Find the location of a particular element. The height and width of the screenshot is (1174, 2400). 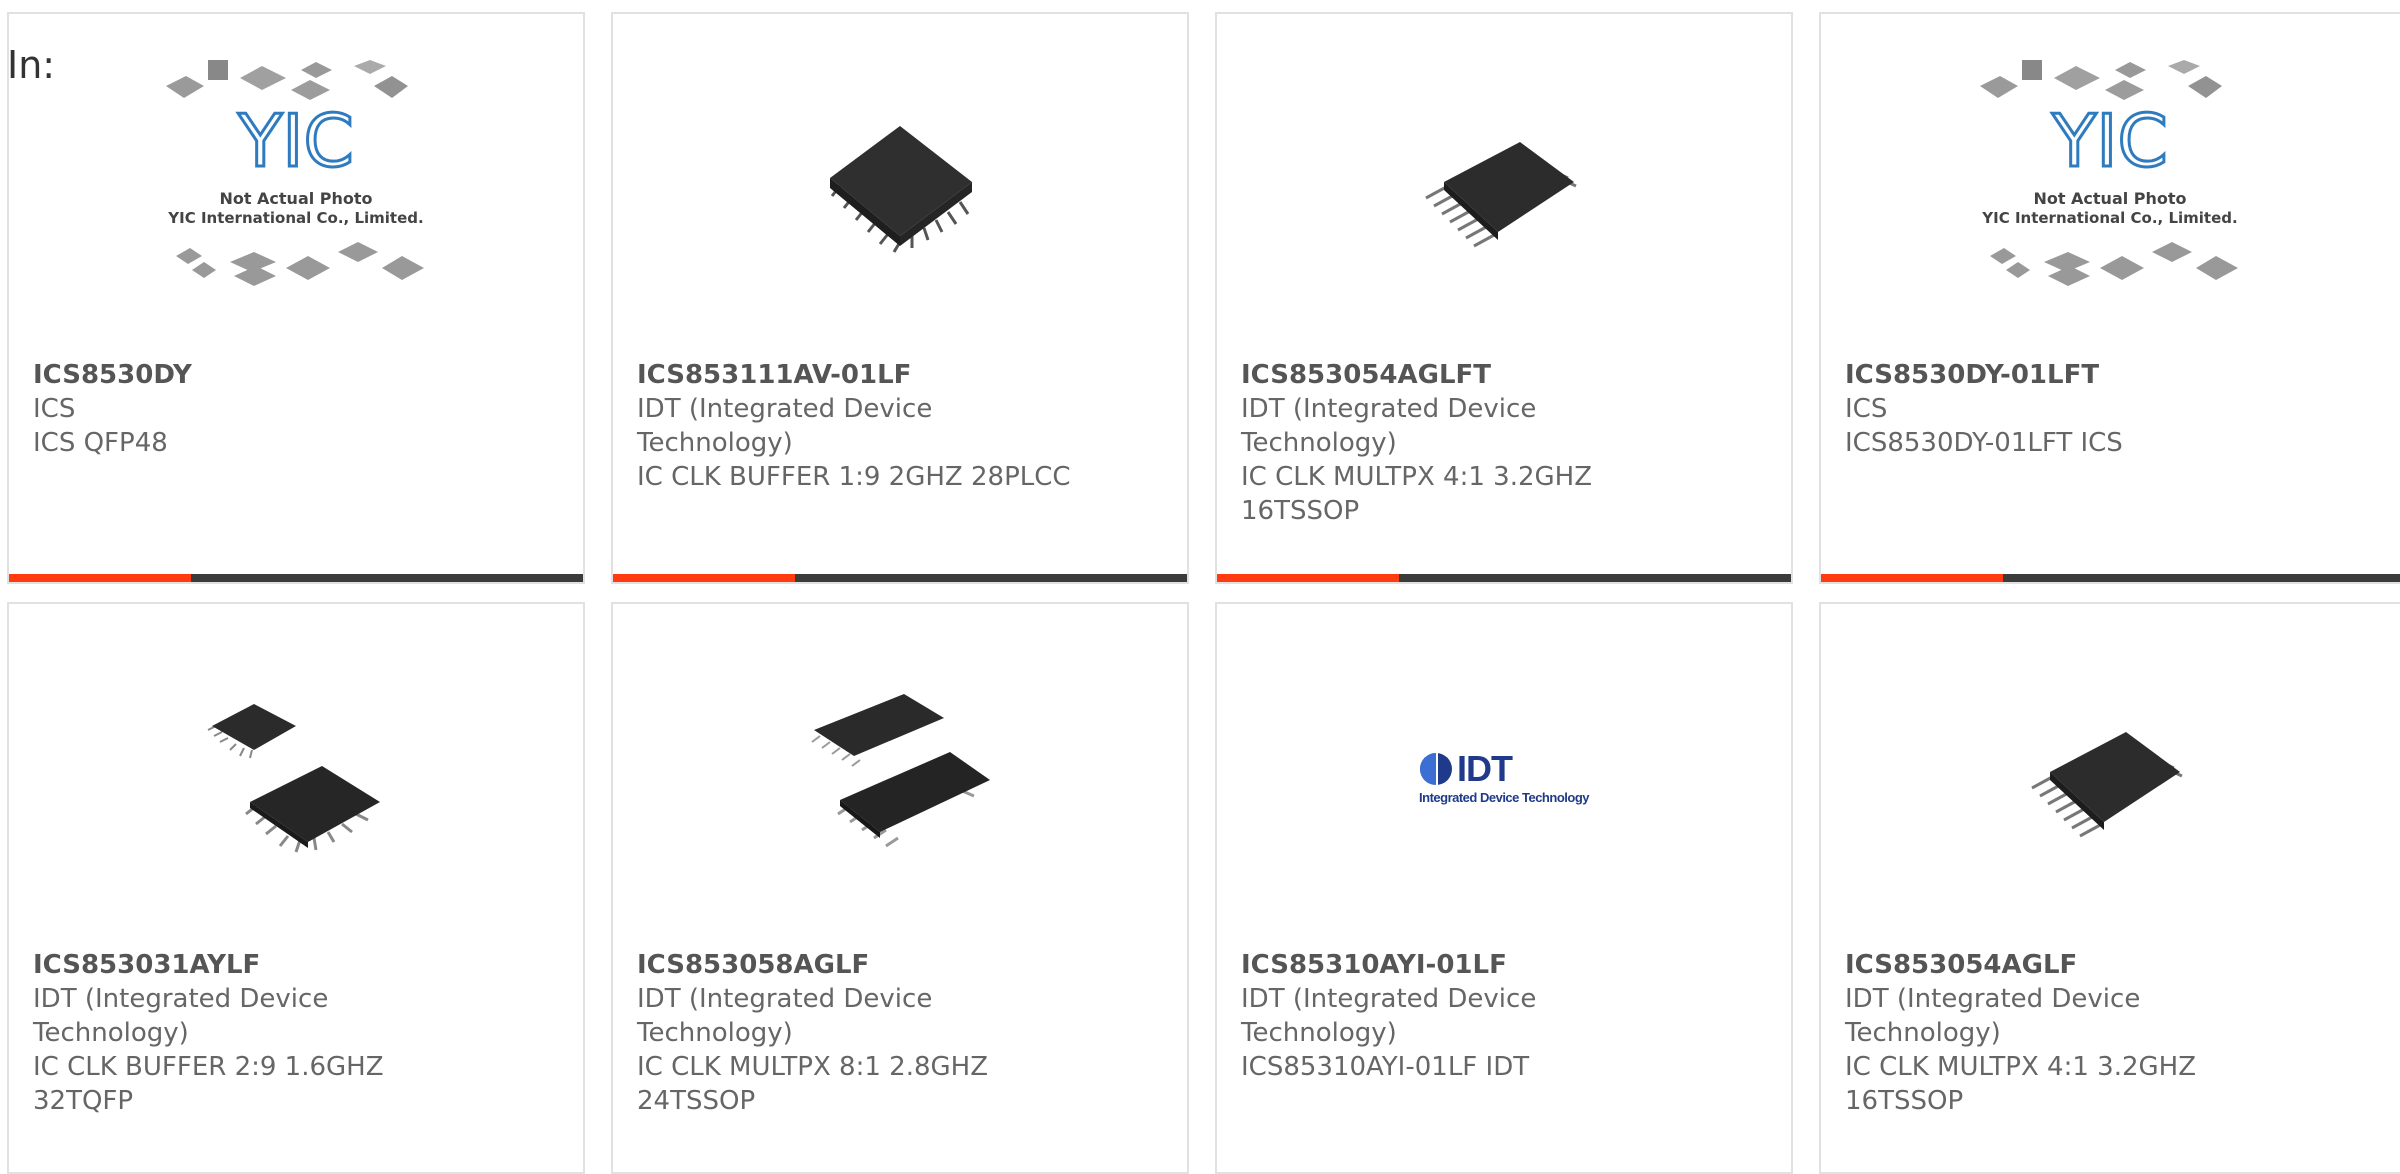

product-info: ICS8530DY ICS ICS QFP48 is located at coordinates (298, 409).